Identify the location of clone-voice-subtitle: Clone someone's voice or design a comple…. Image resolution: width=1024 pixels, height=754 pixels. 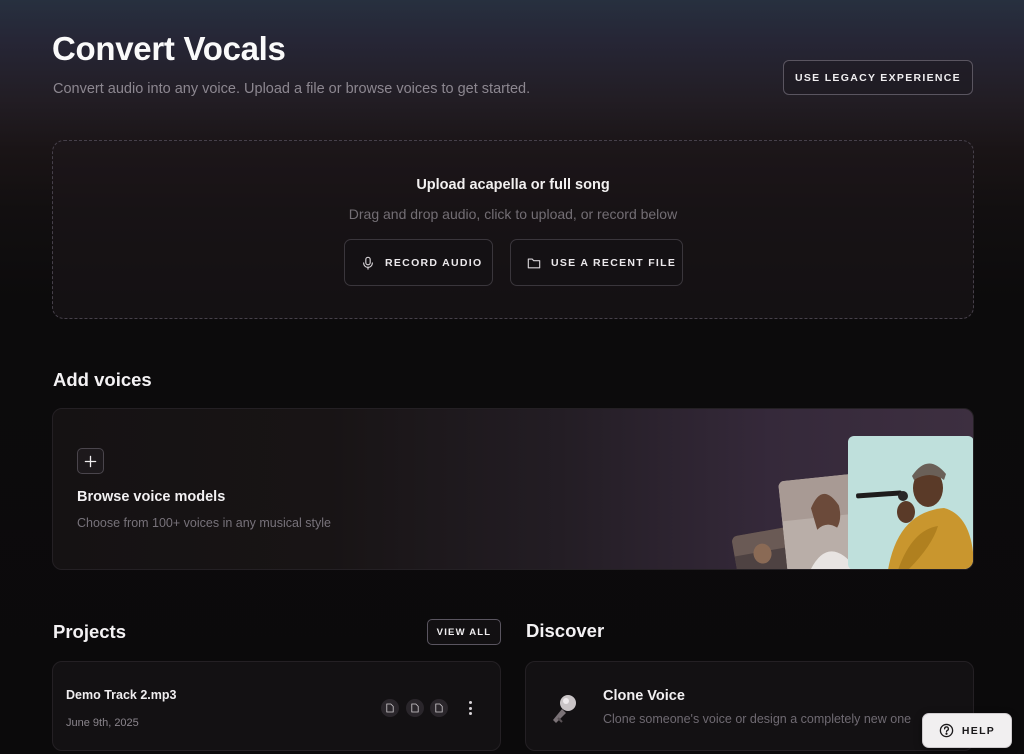
(757, 719).